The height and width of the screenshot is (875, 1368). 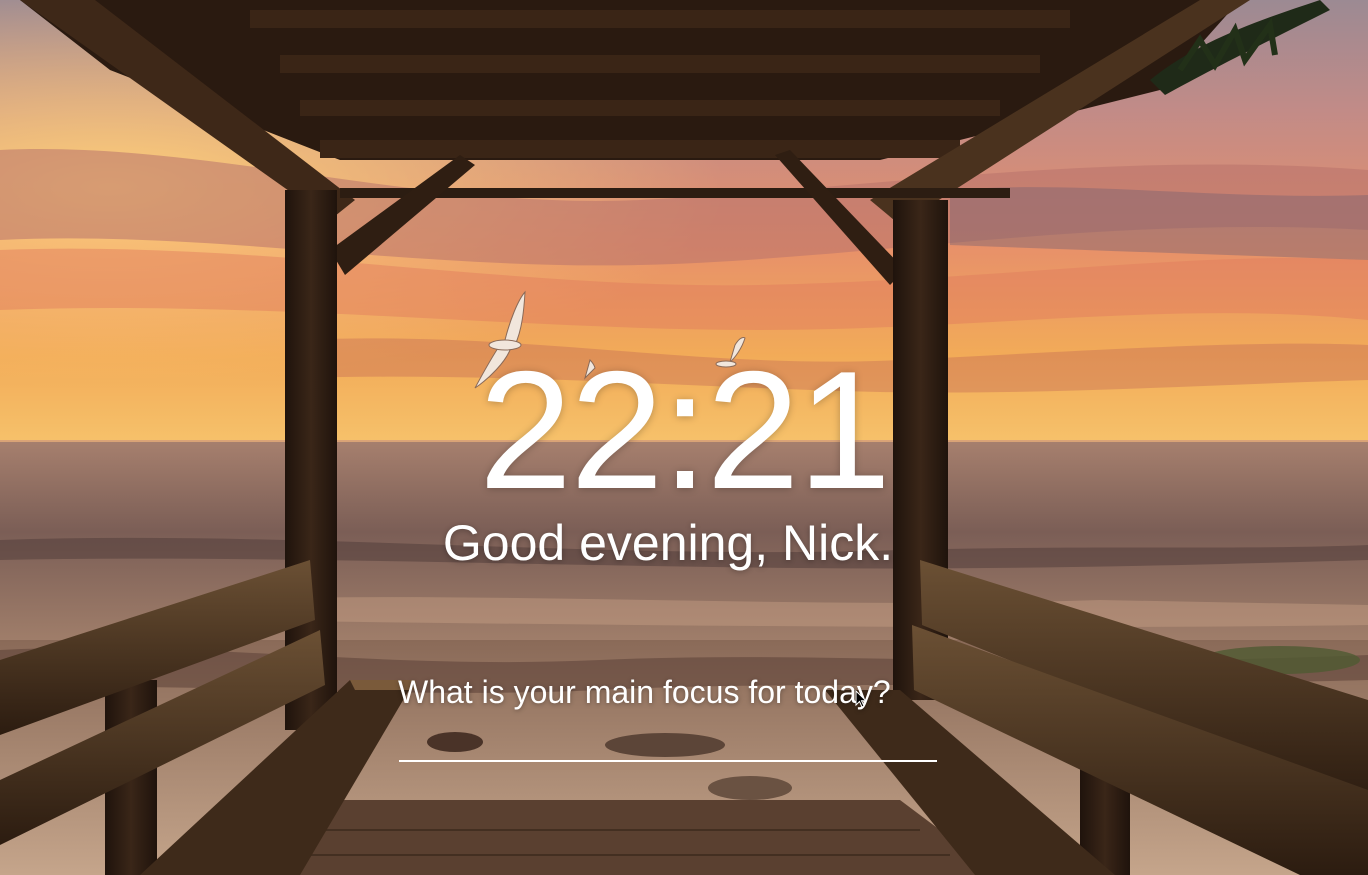 What do you see at coordinates (668, 543) in the screenshot?
I see `greeting-text: Good evening, Nick.` at bounding box center [668, 543].